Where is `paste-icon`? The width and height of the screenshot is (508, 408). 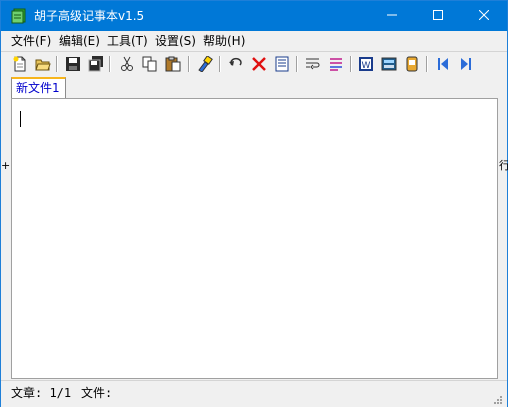 paste-icon is located at coordinates (173, 64).